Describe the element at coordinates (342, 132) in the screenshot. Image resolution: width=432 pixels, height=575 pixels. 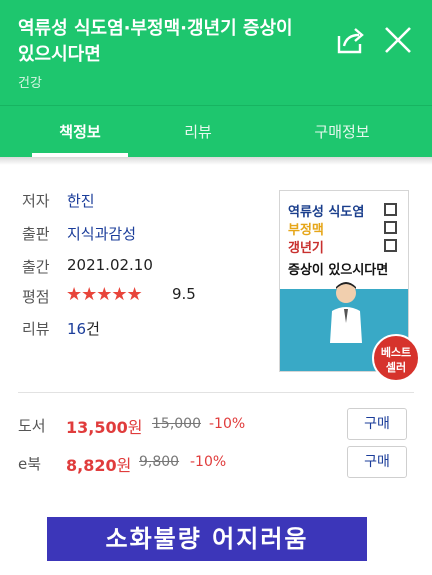
I see `tab-purchase-info: 구매정보` at that location.